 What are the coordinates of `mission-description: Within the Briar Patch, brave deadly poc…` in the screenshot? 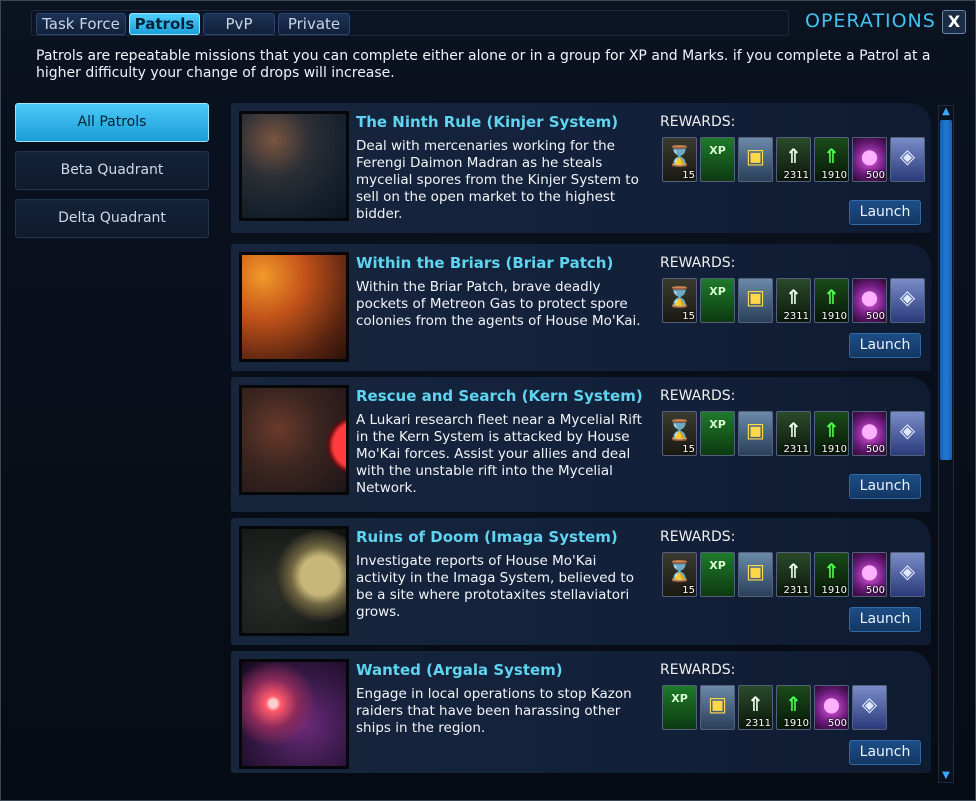 It's located at (498, 304).